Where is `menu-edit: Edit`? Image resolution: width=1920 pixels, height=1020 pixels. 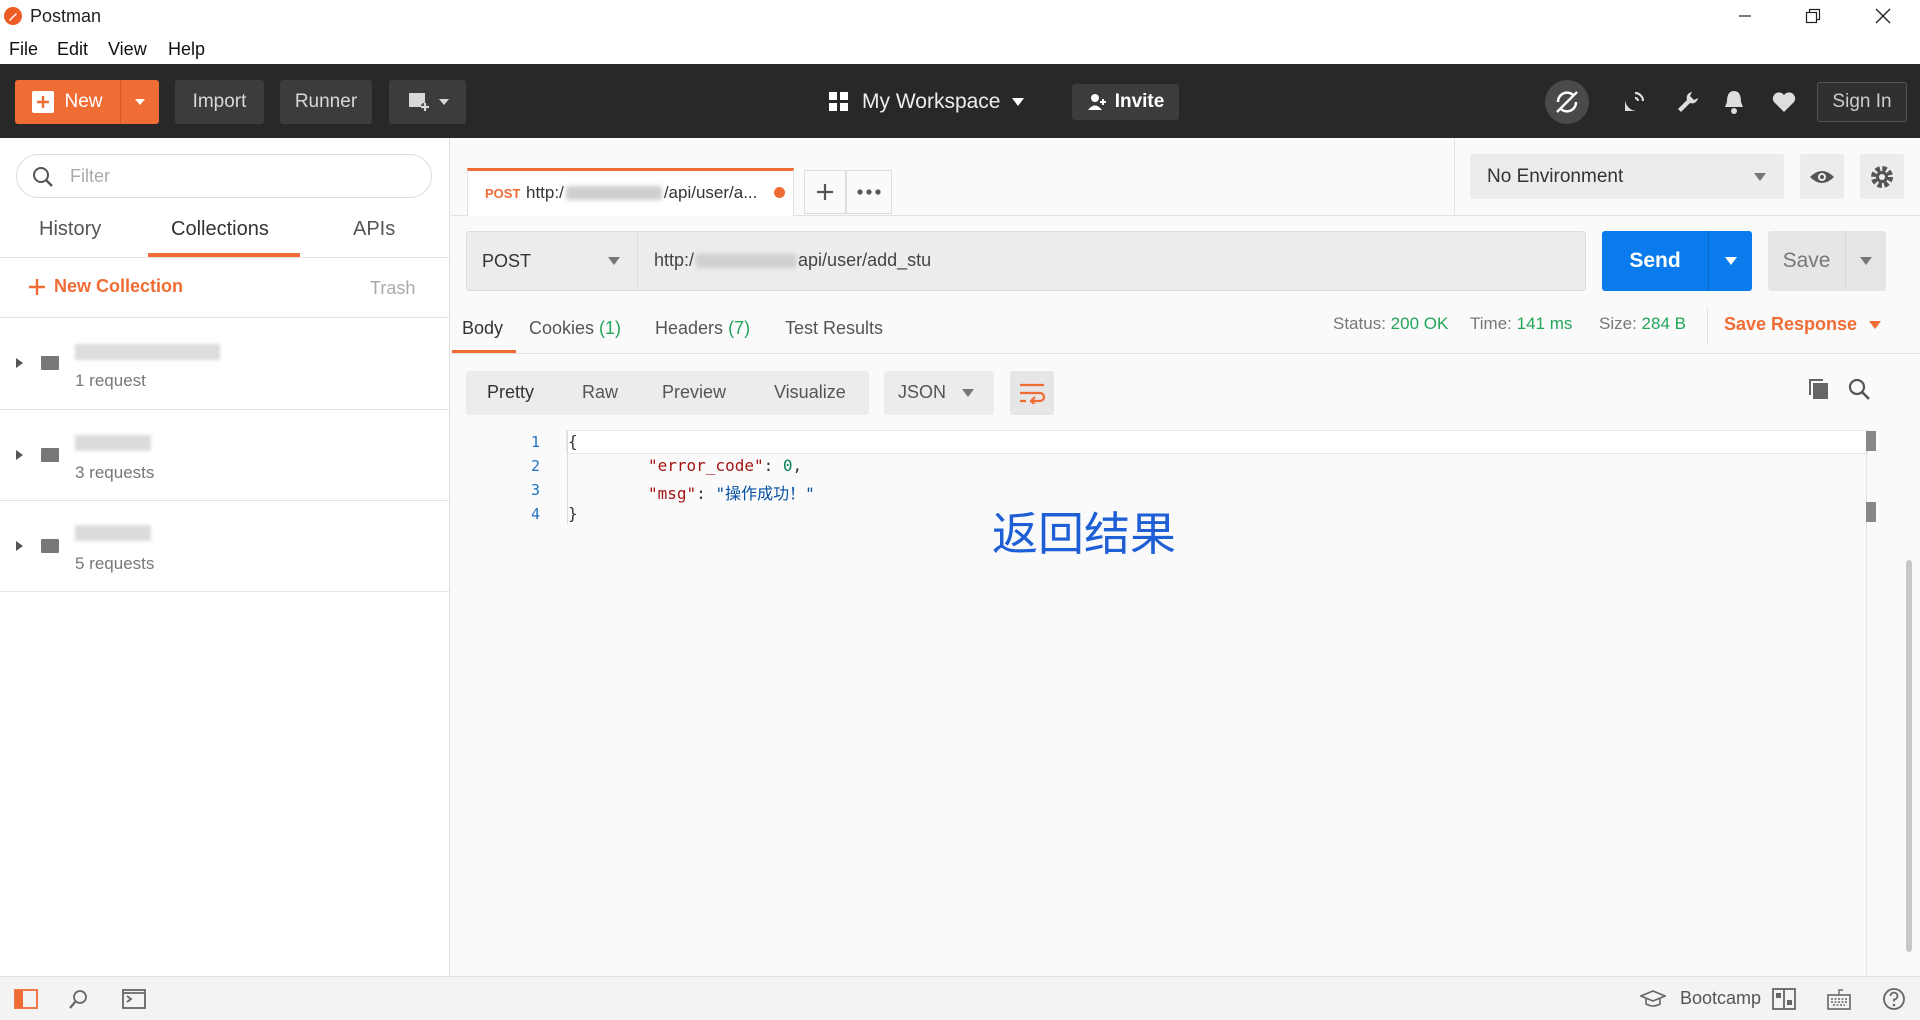 menu-edit: Edit is located at coordinates (72, 49).